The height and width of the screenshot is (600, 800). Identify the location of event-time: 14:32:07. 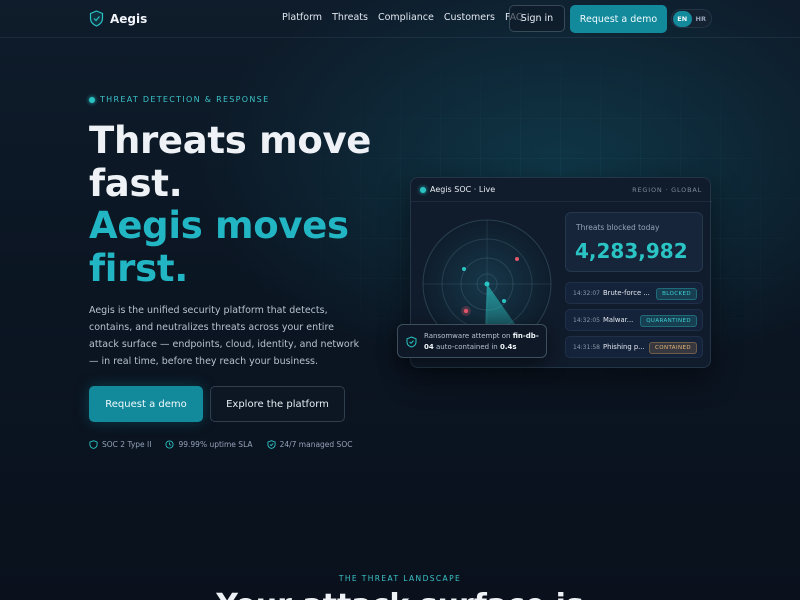
(586, 293).